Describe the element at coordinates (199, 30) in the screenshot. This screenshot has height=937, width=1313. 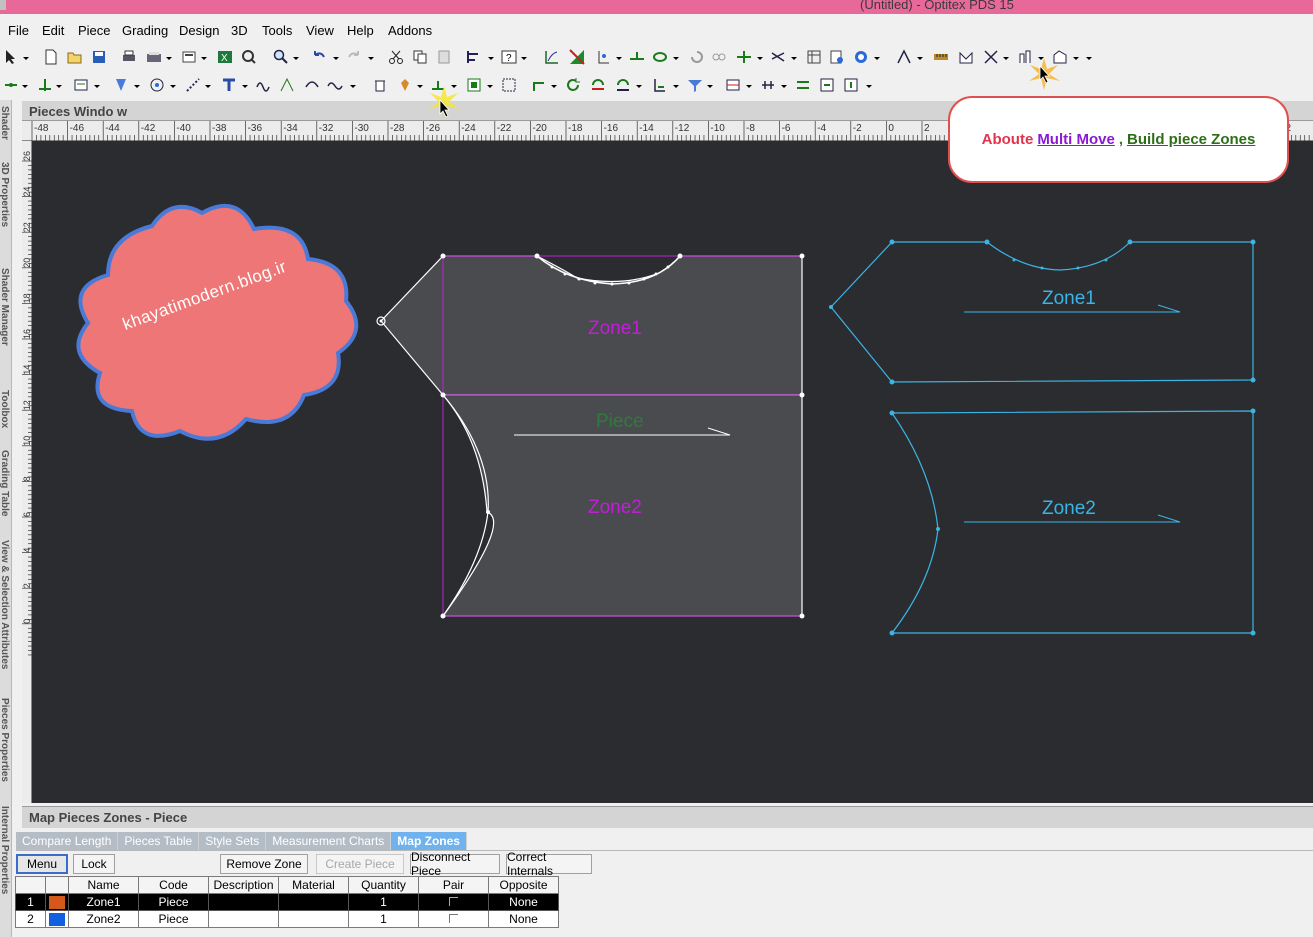
I see `menu-design: Design` at that location.